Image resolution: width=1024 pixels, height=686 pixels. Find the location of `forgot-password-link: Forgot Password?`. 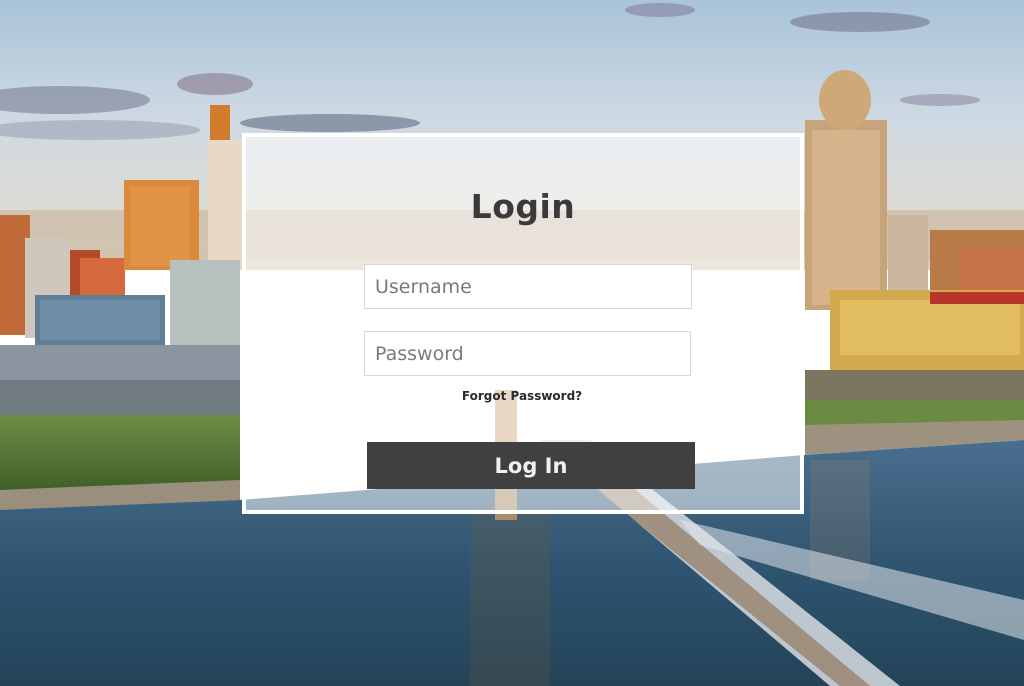

forgot-password-link: Forgot Password? is located at coordinates (523, 396).